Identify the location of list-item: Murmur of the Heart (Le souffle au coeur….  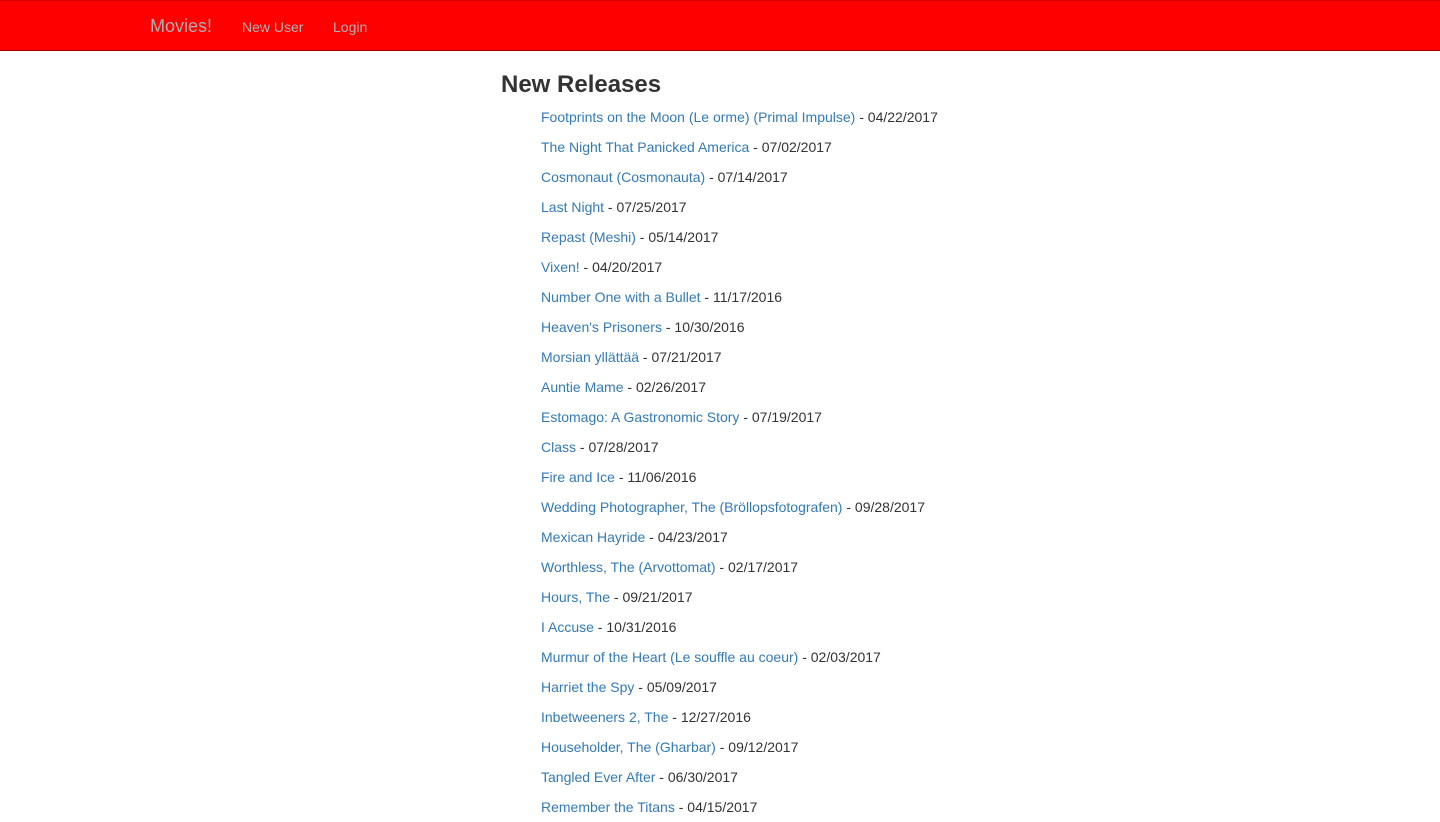
(871, 657).